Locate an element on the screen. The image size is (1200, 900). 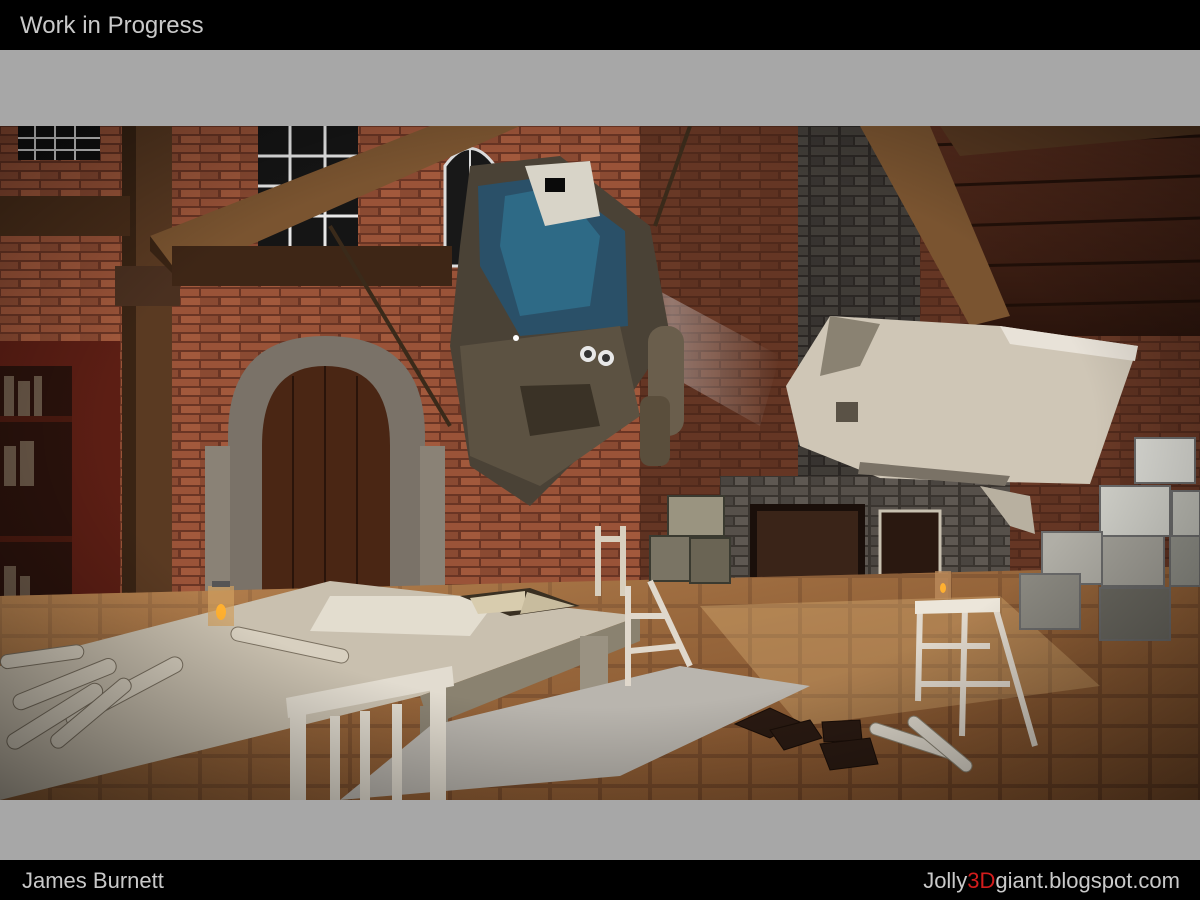
page-title: Work in Progress is located at coordinates (112, 25).